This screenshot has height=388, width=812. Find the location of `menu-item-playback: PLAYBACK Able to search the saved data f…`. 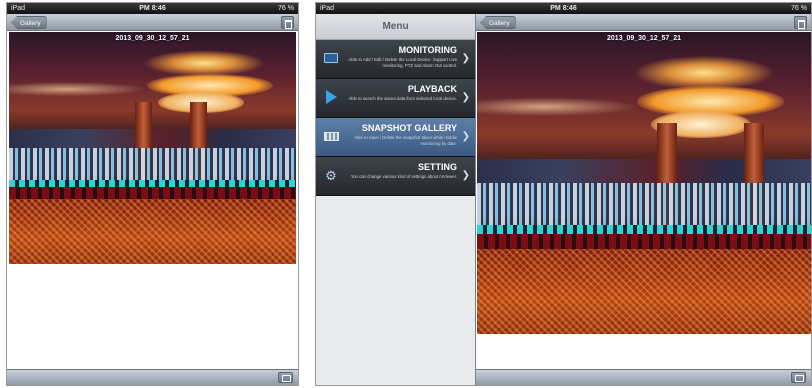

menu-item-playback: PLAYBACK Able to search the saved data f… is located at coordinates (395, 98).